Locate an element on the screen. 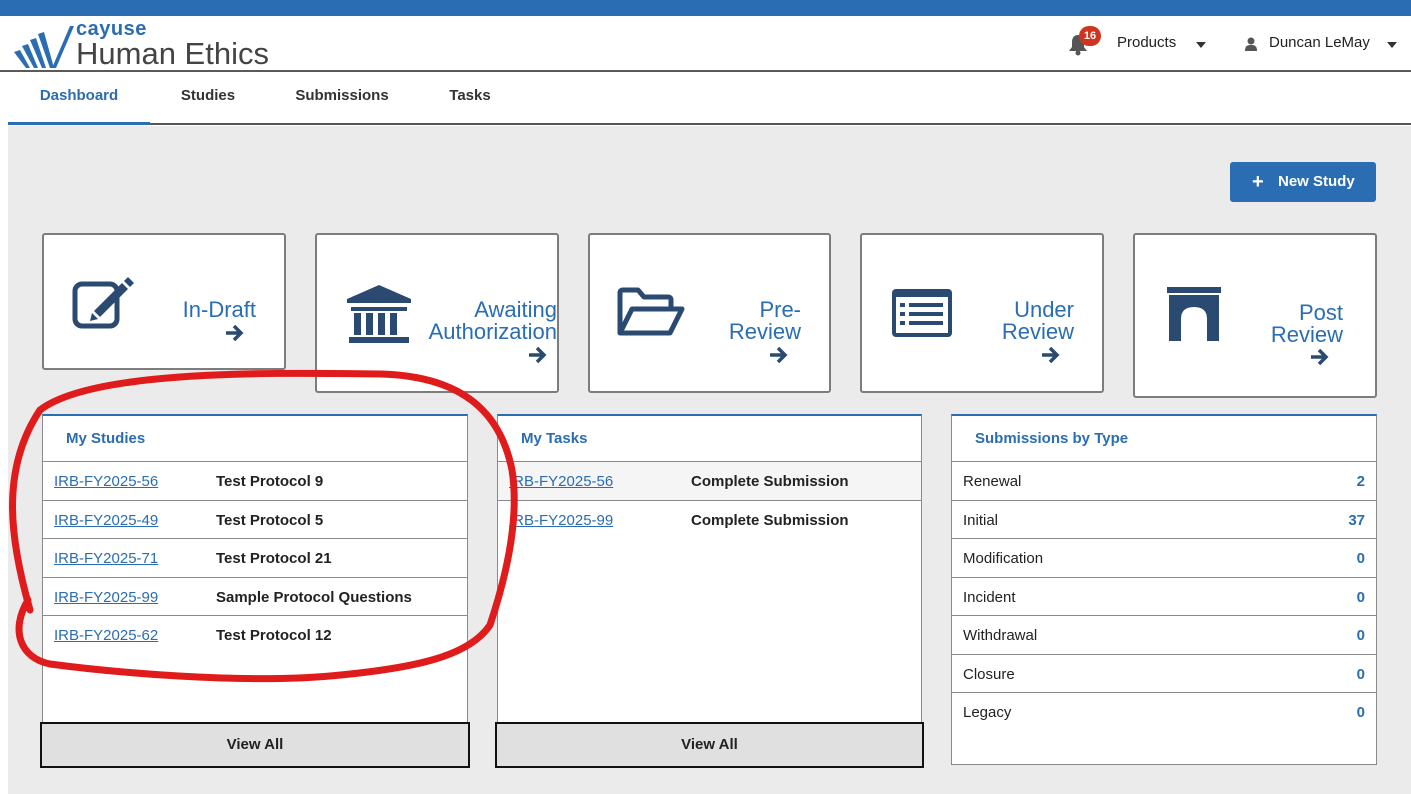  new-study-label: New Study is located at coordinates (1316, 181).